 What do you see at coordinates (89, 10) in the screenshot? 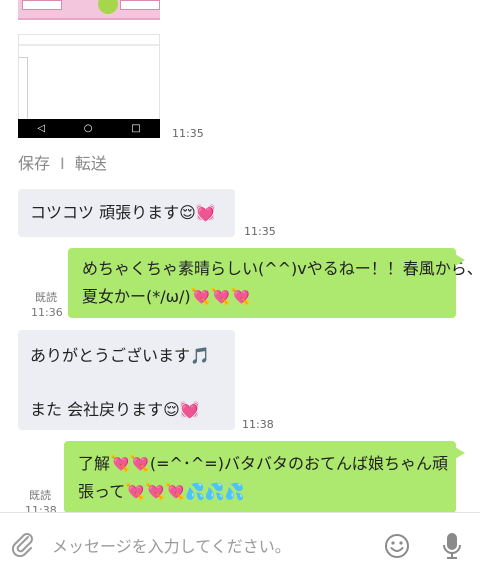
I see `image-thumbnail-top` at bounding box center [89, 10].